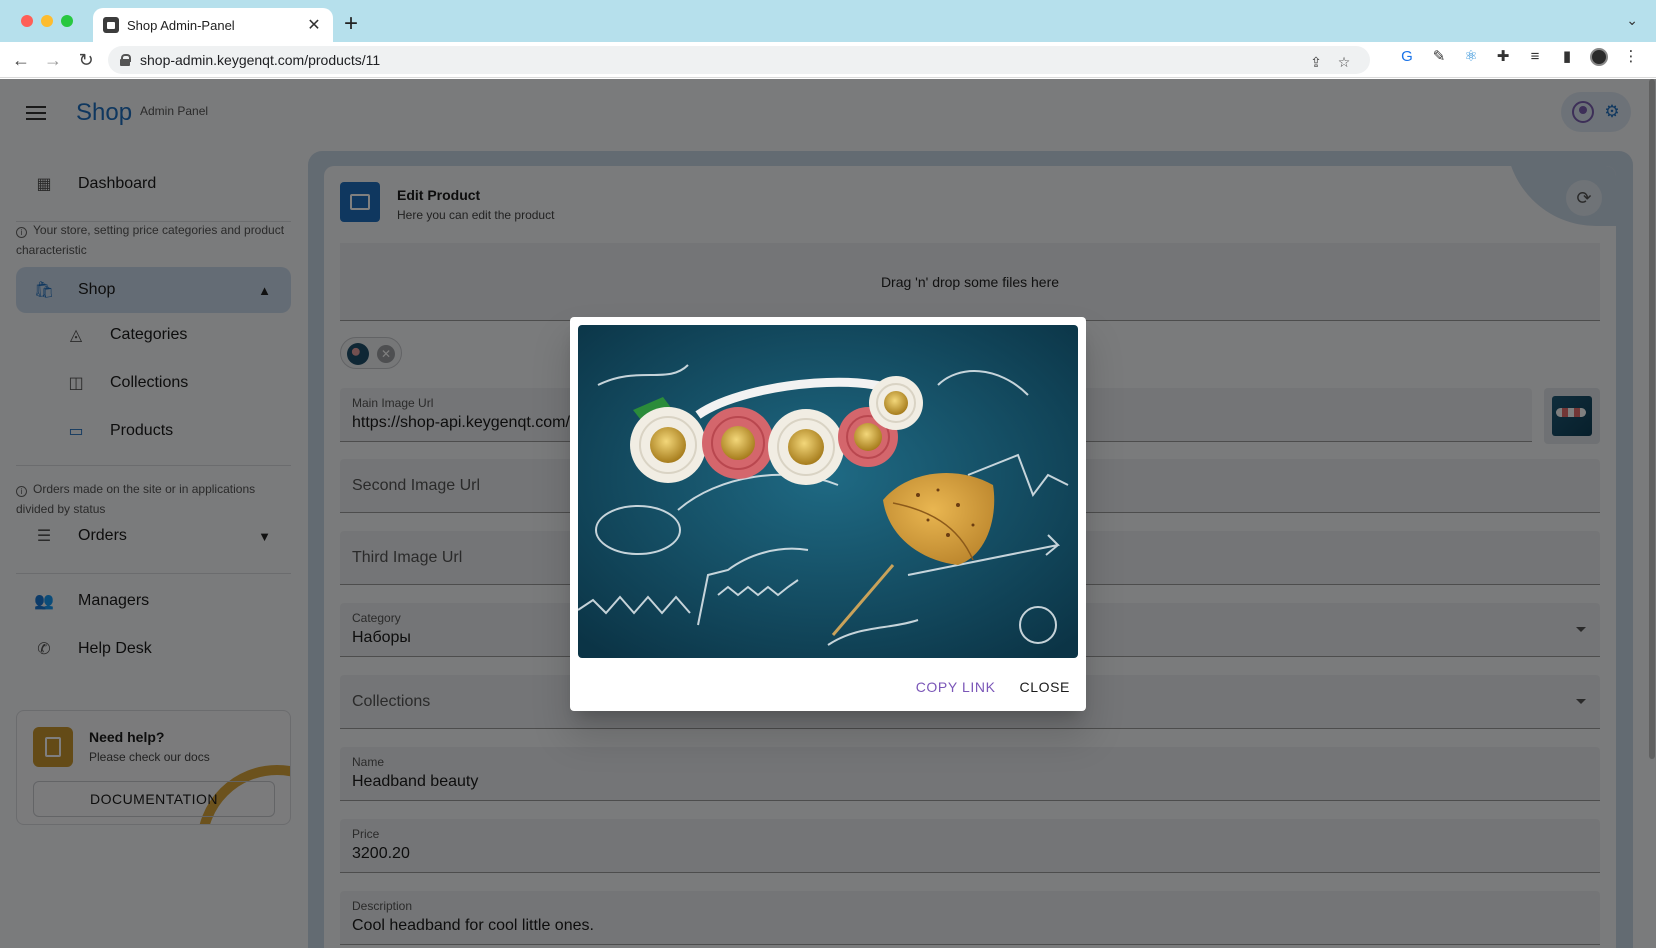  What do you see at coordinates (111, 25) in the screenshot?
I see `shop-favicon-icon` at bounding box center [111, 25].